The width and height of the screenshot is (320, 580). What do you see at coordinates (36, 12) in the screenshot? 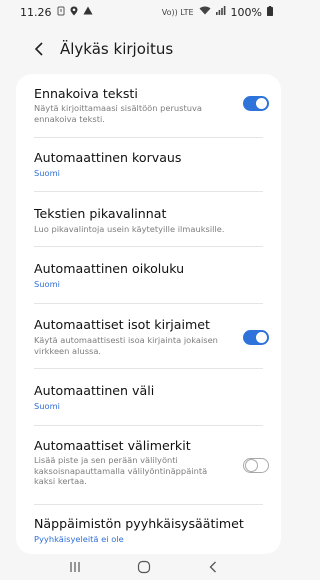
I see `status-time: 11.26` at bounding box center [36, 12].